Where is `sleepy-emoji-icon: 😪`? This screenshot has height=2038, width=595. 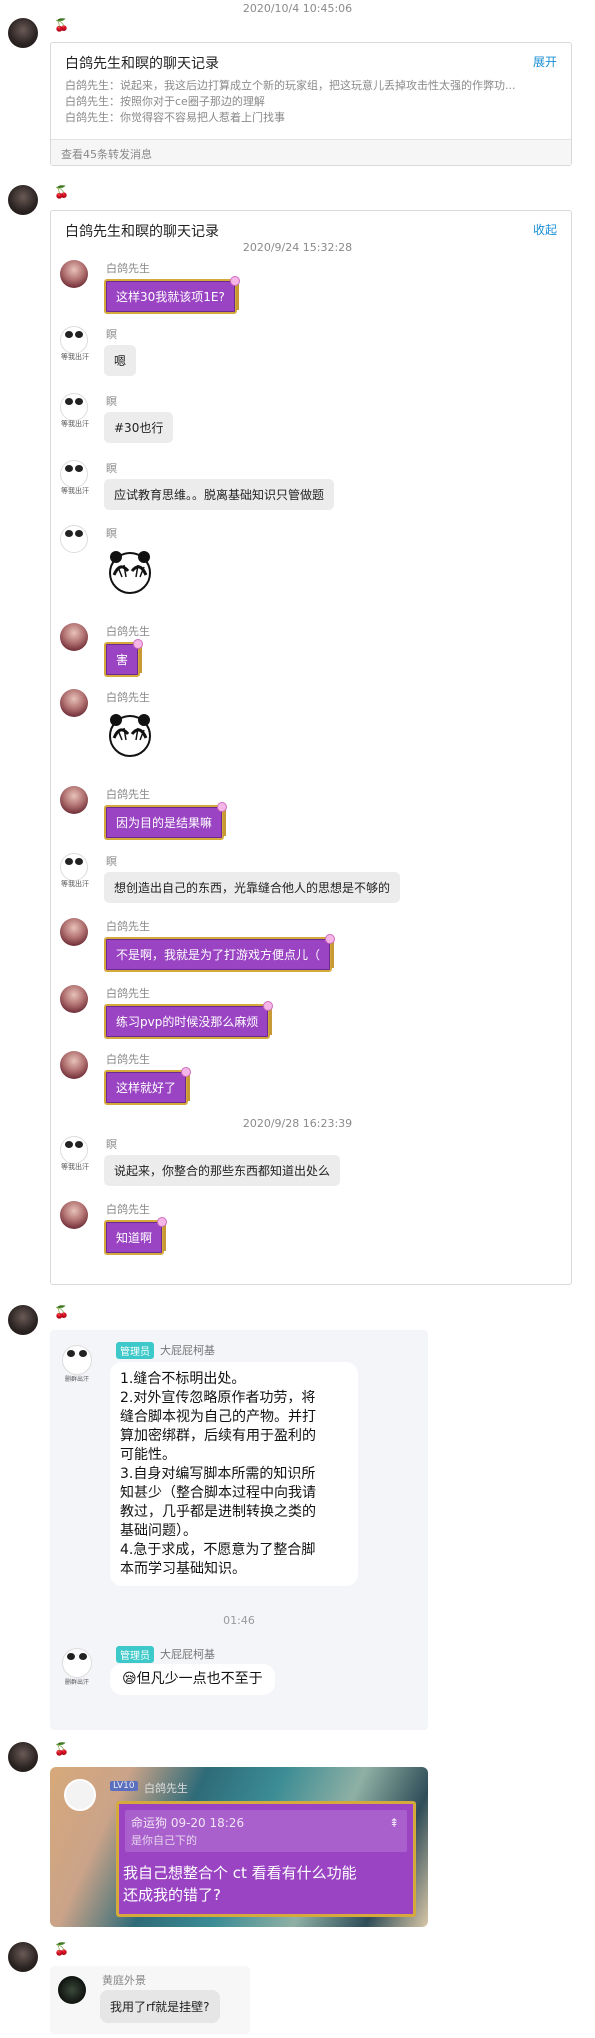
sleepy-emoji-icon: 😪 is located at coordinates (129, 1679).